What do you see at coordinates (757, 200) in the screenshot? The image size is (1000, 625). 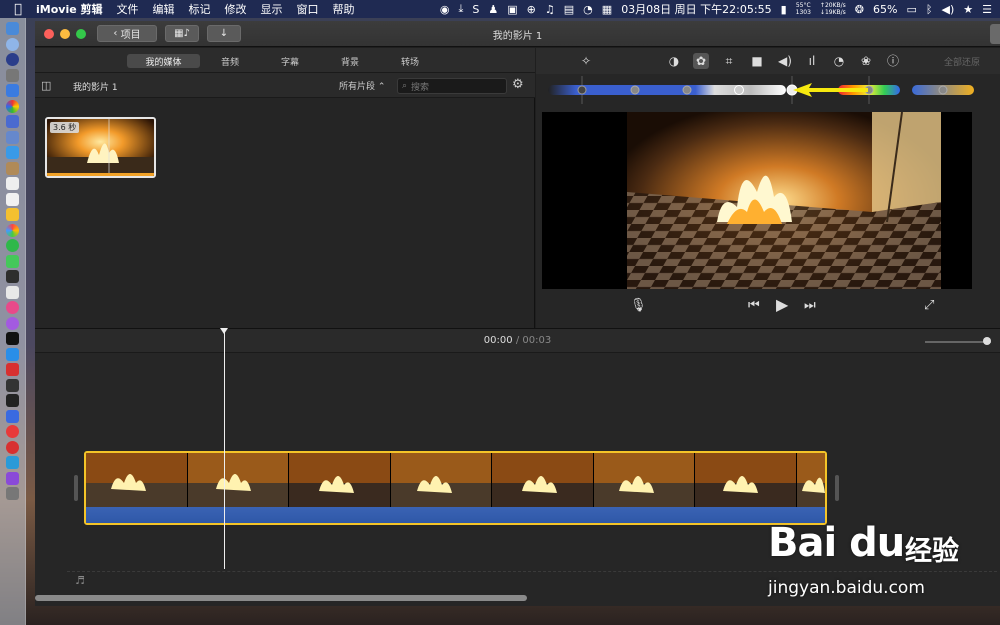 I see `video-preview` at bounding box center [757, 200].